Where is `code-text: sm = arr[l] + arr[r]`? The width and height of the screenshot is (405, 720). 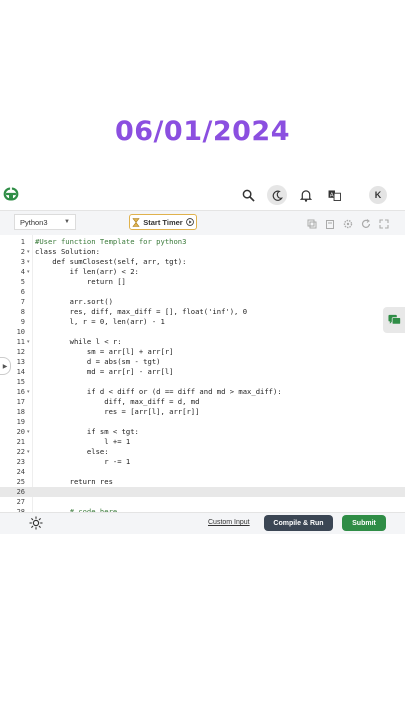 code-text: sm = arr[l] + arr[r] is located at coordinates (104, 351).